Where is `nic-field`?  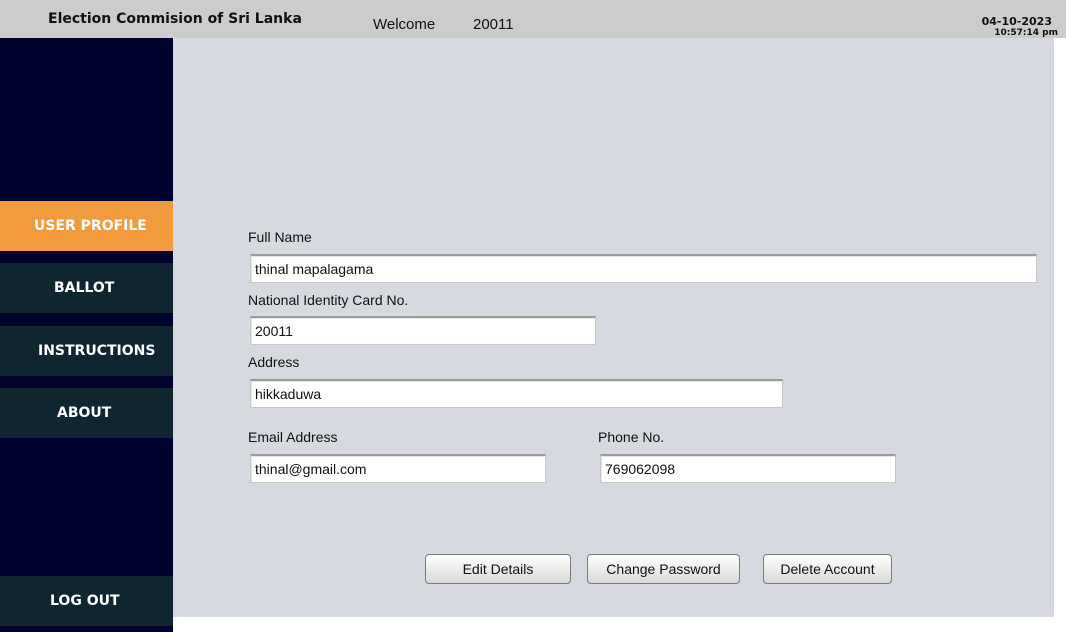
nic-field is located at coordinates (423, 330).